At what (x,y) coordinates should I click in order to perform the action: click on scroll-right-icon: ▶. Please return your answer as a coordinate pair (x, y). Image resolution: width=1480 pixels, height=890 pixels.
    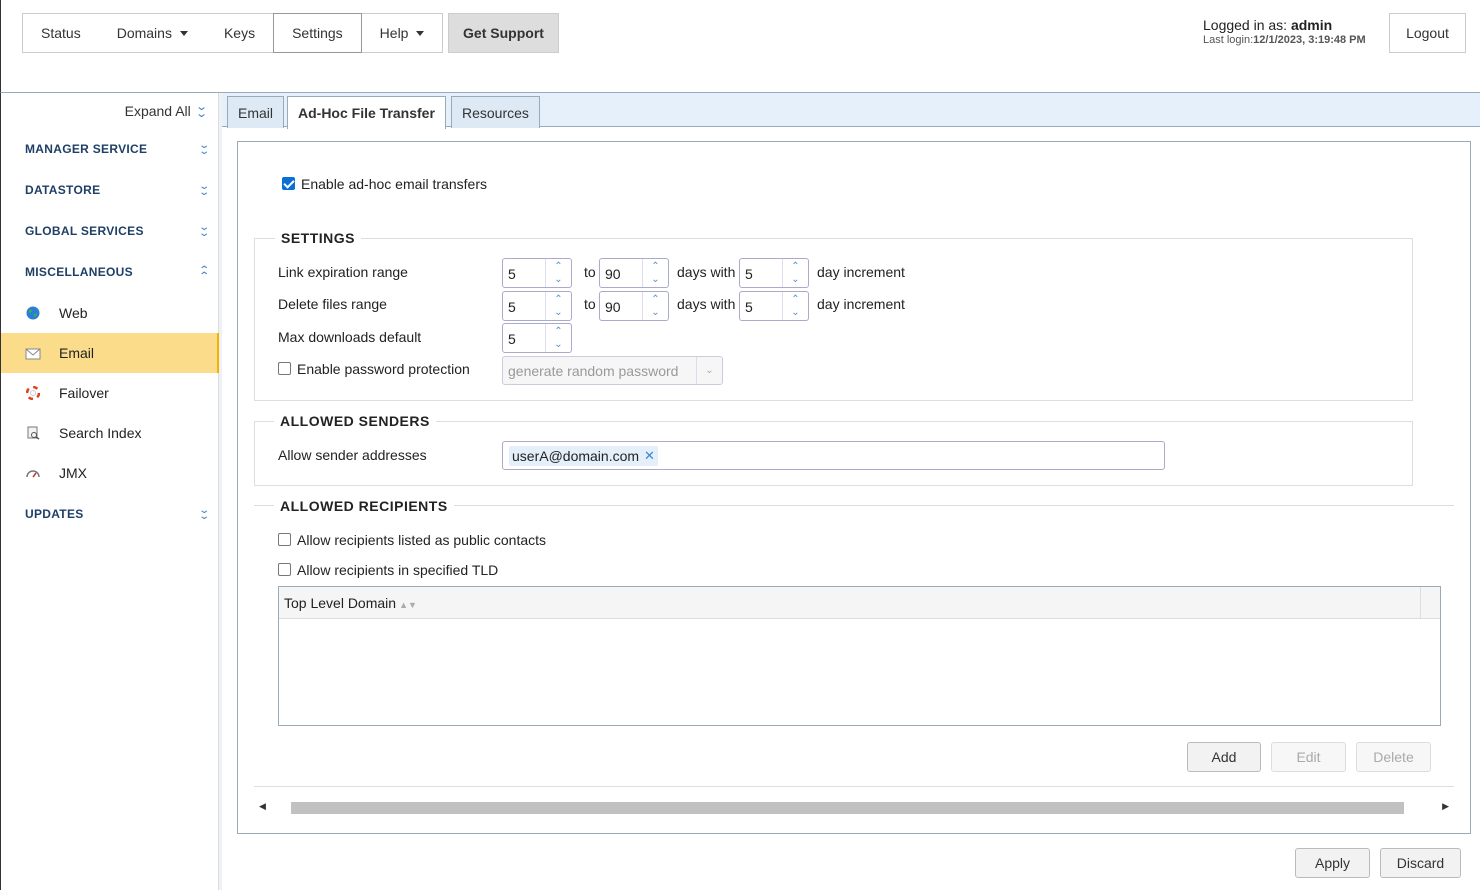
    Looking at the image, I should click on (1445, 806).